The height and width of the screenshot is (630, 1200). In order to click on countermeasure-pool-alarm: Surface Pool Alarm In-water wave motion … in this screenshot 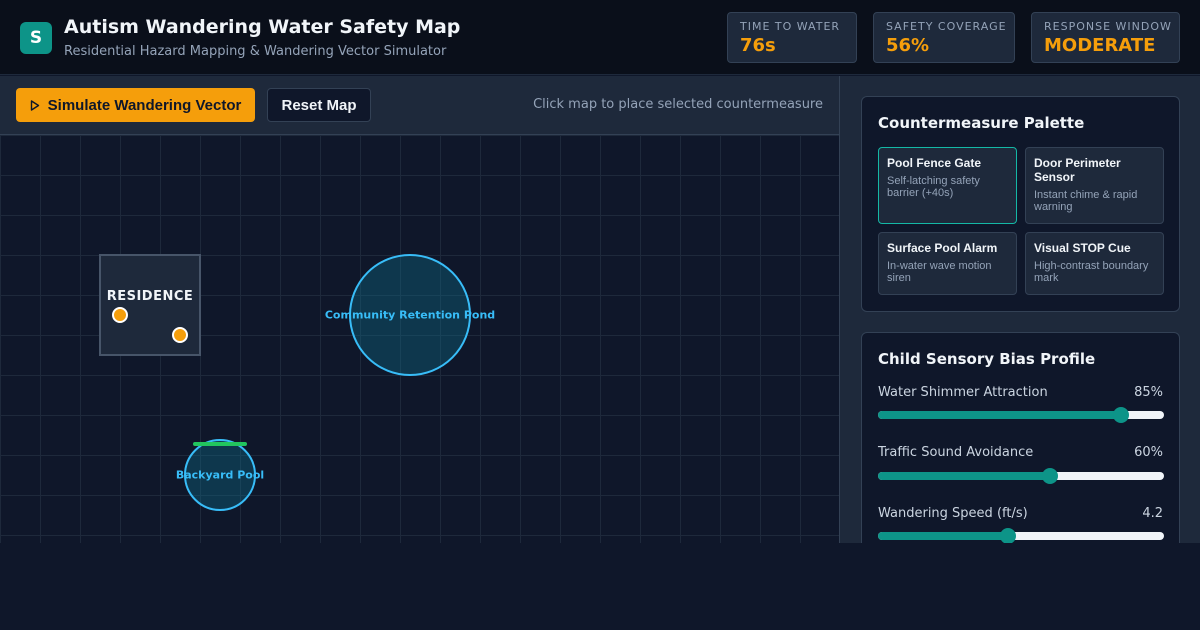, I will do `click(947, 263)`.